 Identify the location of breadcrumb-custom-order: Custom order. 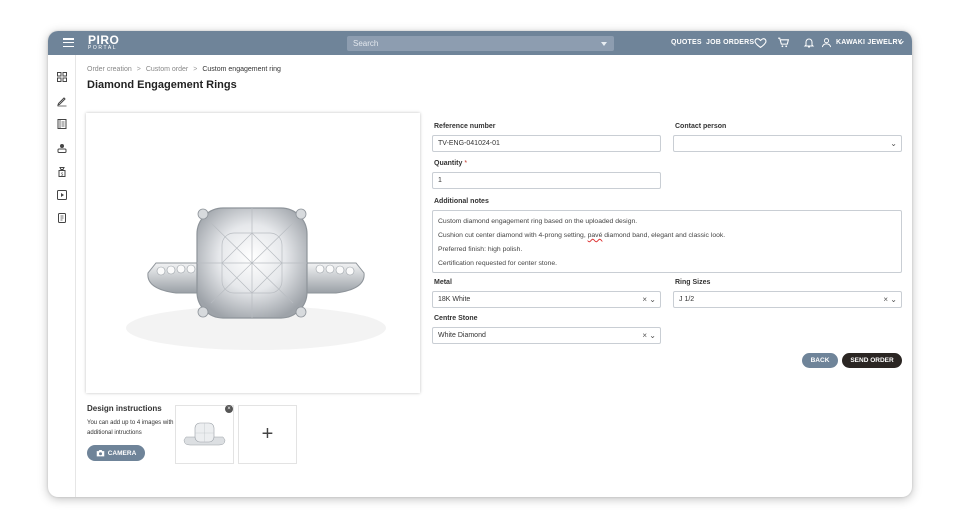
(167, 69).